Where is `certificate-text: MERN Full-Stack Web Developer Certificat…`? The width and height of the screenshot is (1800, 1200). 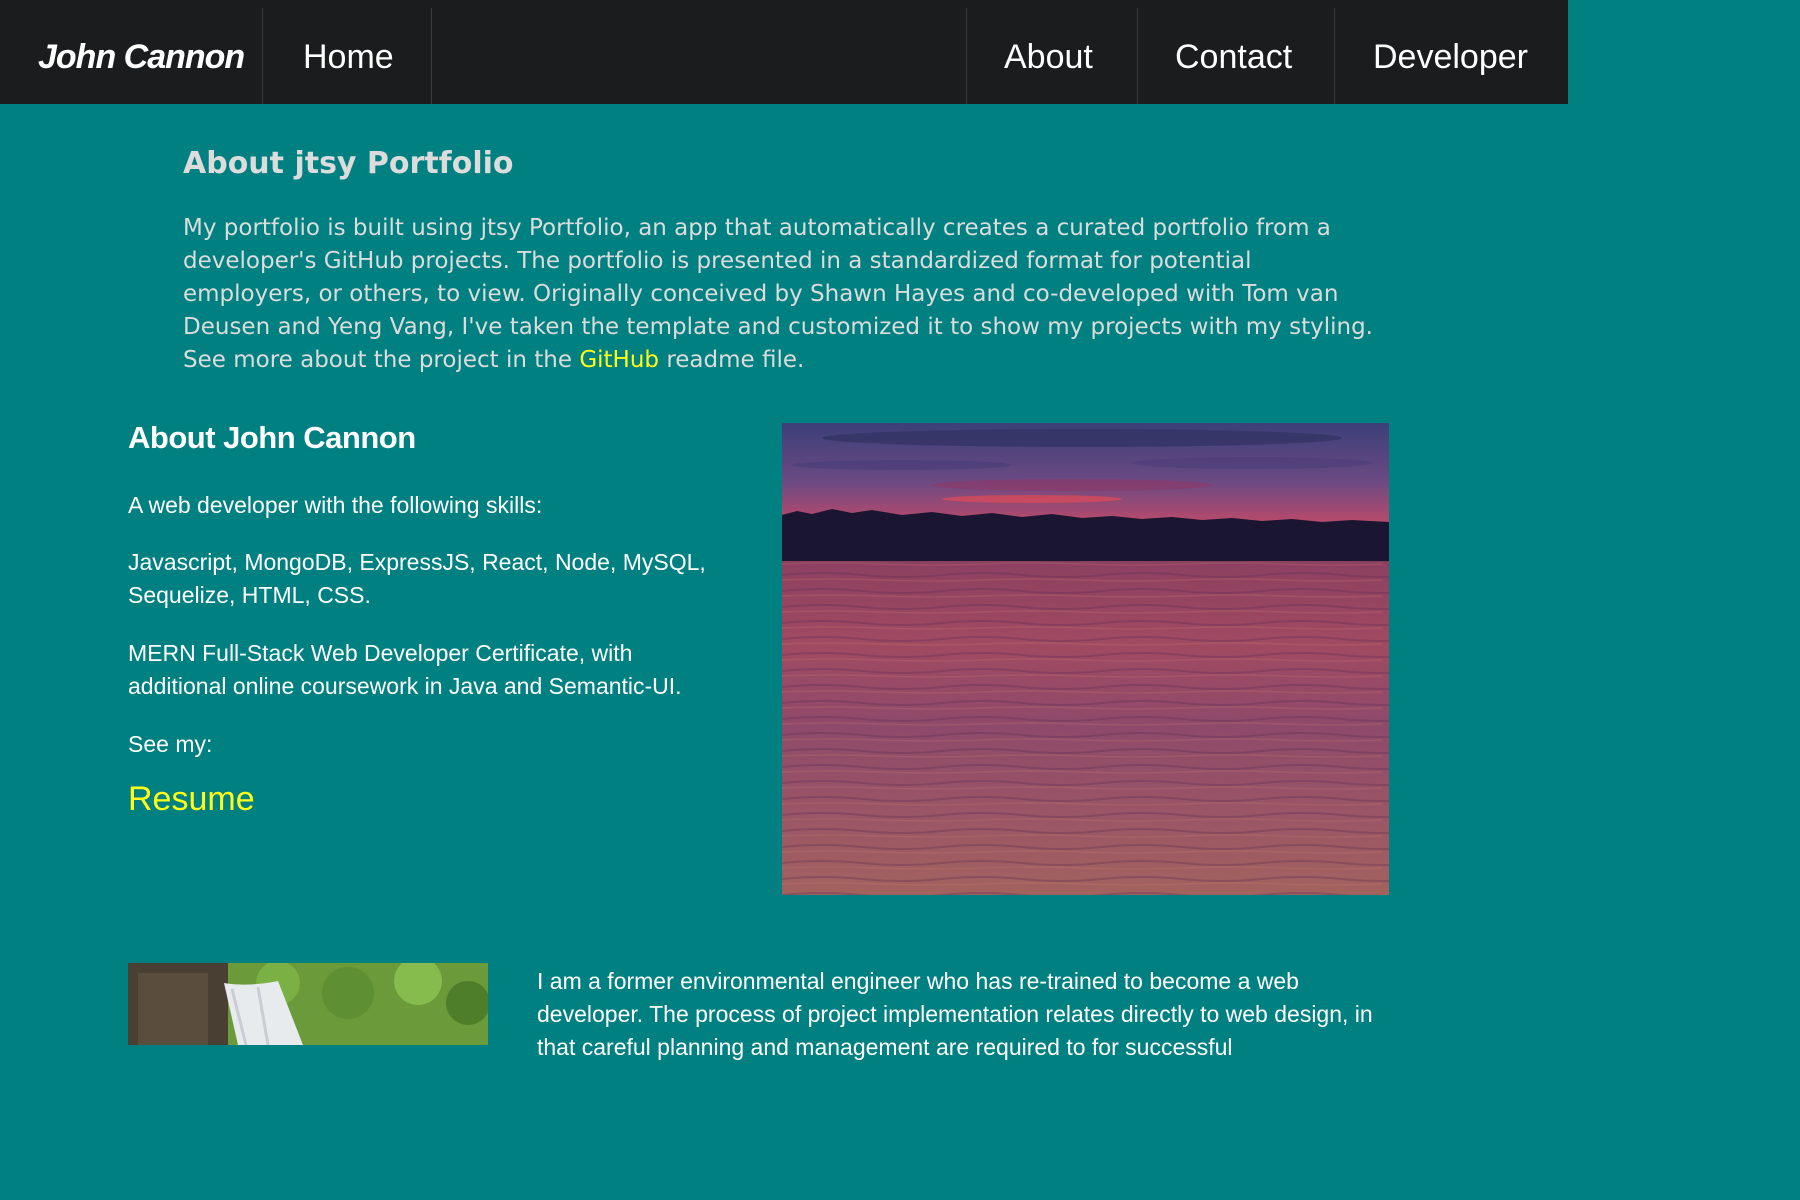 certificate-text: MERN Full-Stack Web Developer Certificat… is located at coordinates (405, 669).